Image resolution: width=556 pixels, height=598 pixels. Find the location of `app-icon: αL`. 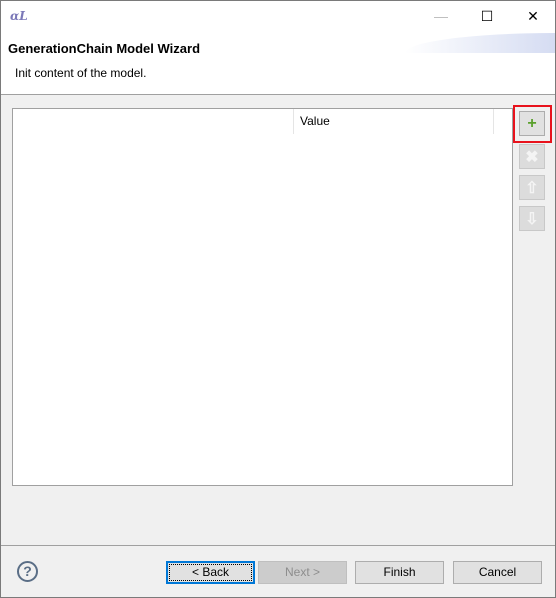

app-icon: αL is located at coordinates (19, 16).